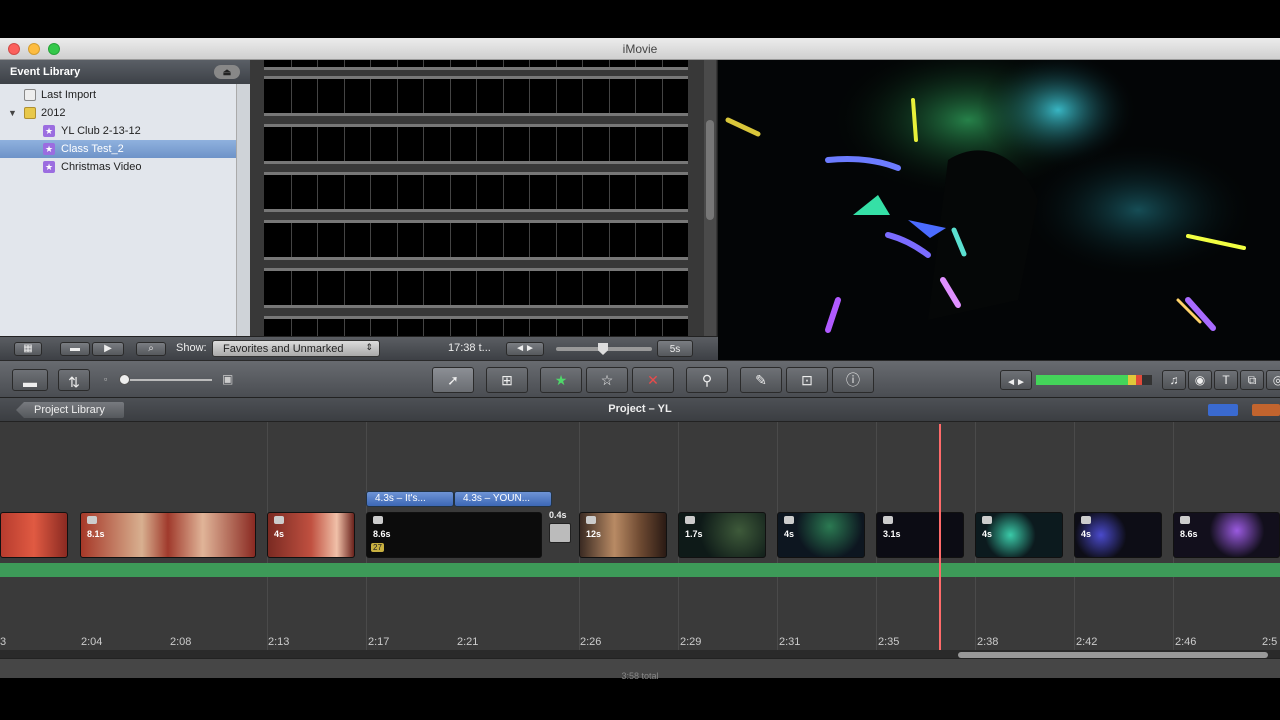 Image resolution: width=1280 pixels, height=720 pixels. What do you see at coordinates (640, 409) in the screenshot?
I see `project-title: Project – YL` at bounding box center [640, 409].